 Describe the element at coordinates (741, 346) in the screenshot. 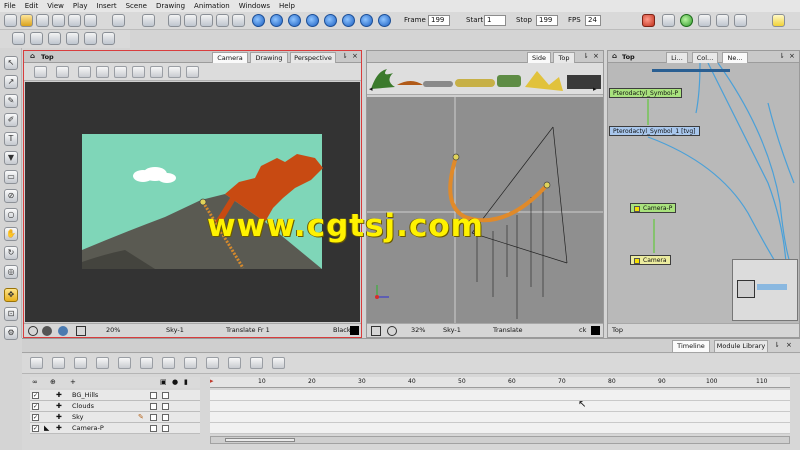

I see `tab-module-library: Module Library` at that location.